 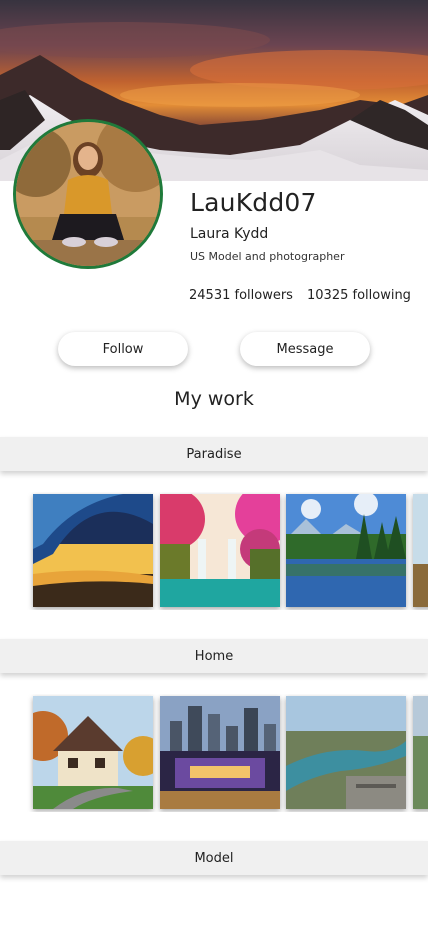 I want to click on gallery-header-label: Paradise, so click(x=214, y=454).